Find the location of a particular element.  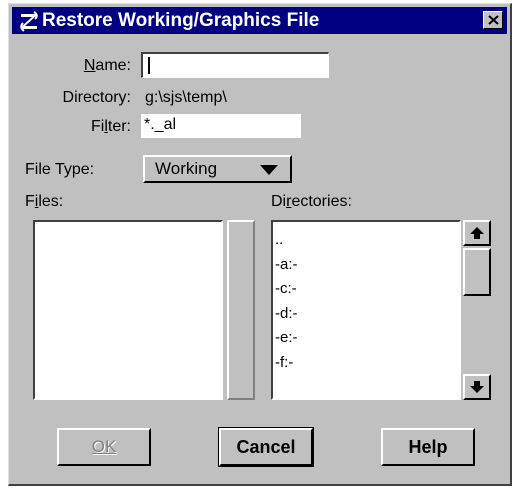

files-listbox is located at coordinates (128, 310).